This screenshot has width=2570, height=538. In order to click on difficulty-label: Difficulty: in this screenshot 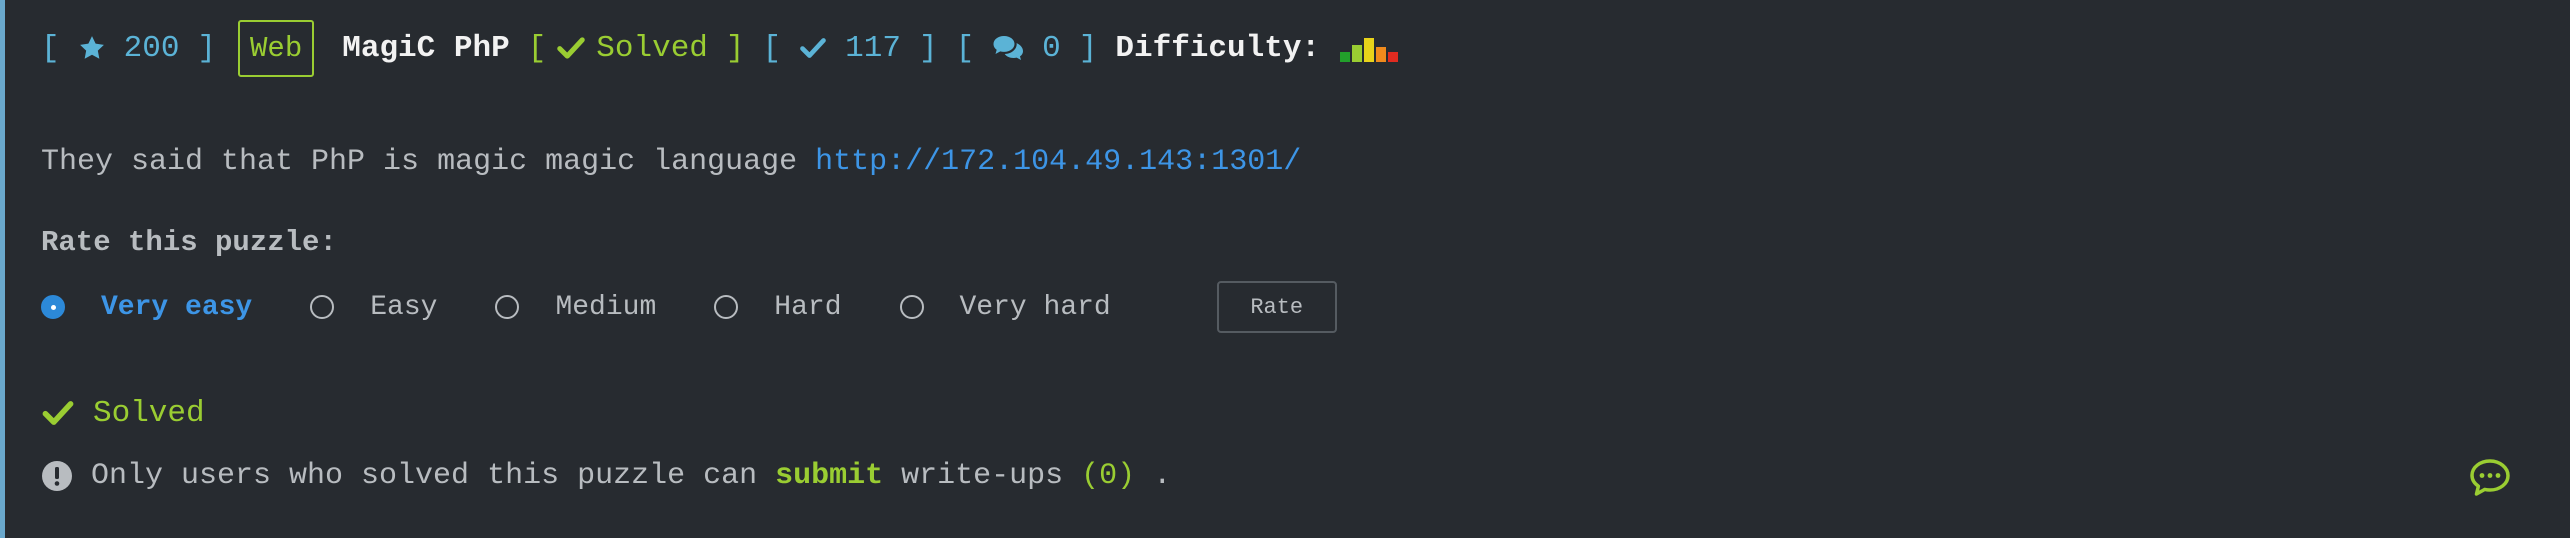, I will do `click(1218, 48)`.